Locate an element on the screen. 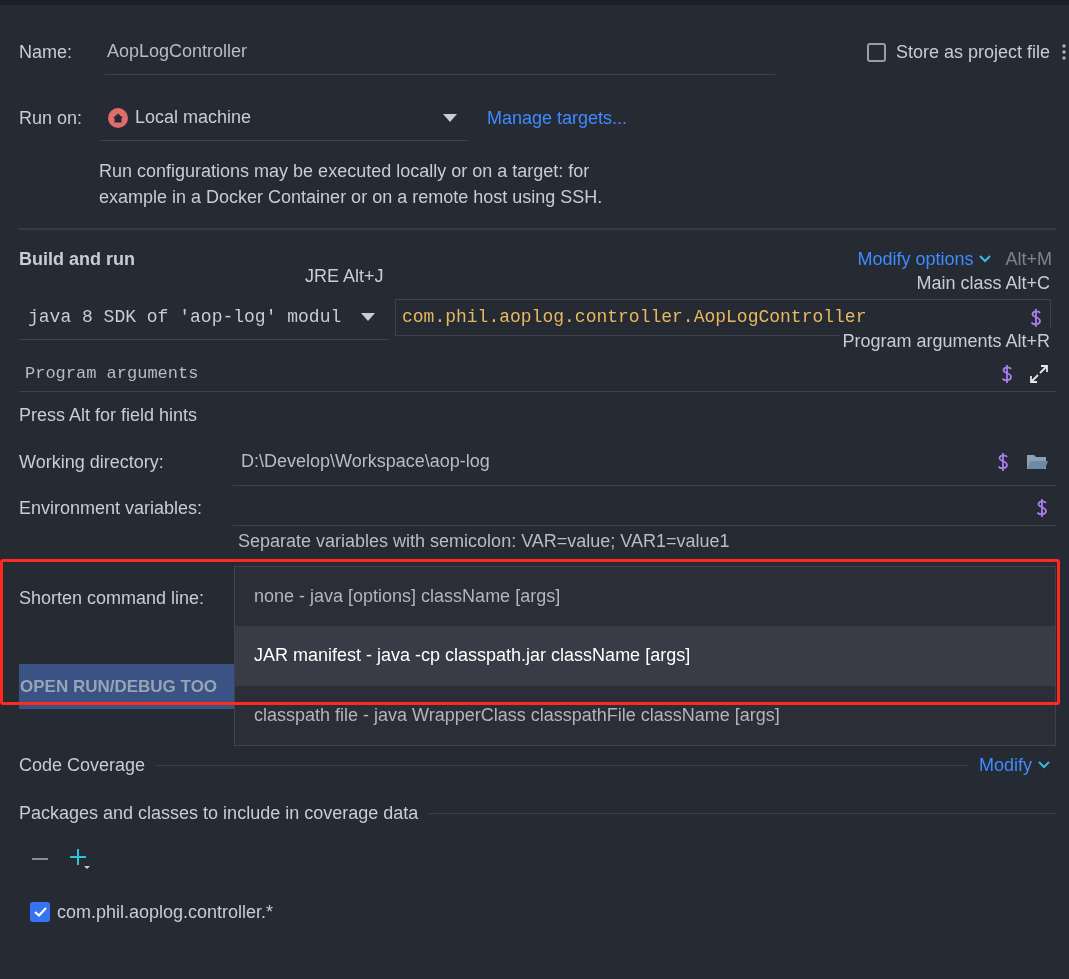  working-directory-label: Working directory: is located at coordinates (92, 462).